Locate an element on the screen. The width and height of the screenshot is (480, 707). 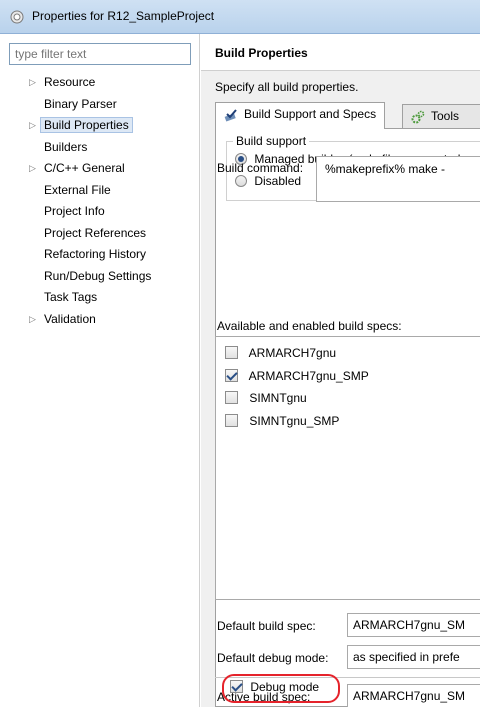
title-bar: Properties for R12_SampleProject is located at coordinates (240, 17).